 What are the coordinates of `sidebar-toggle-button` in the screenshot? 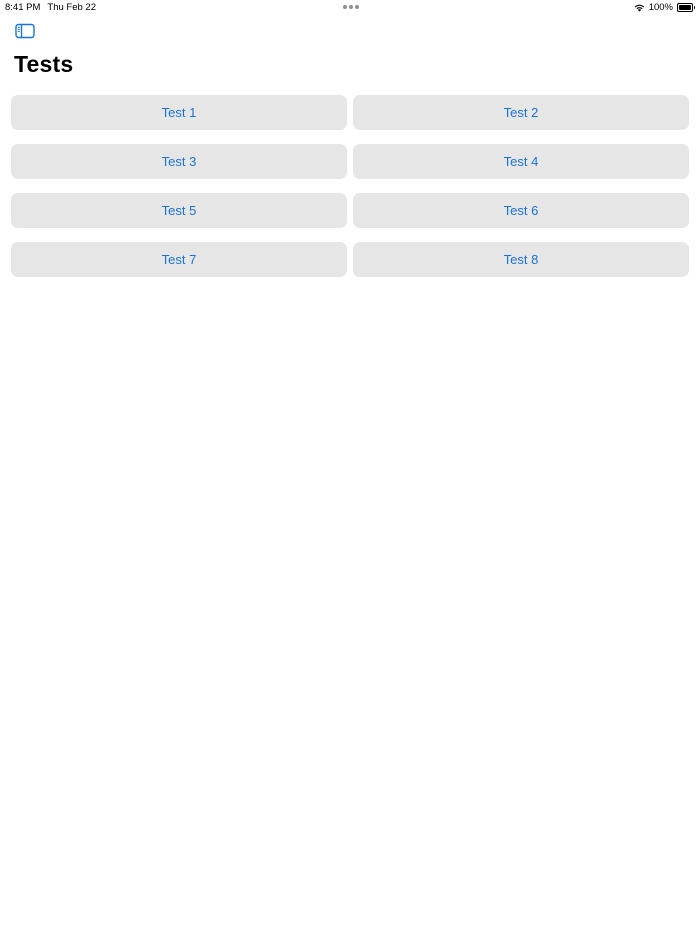 It's located at (25, 31).